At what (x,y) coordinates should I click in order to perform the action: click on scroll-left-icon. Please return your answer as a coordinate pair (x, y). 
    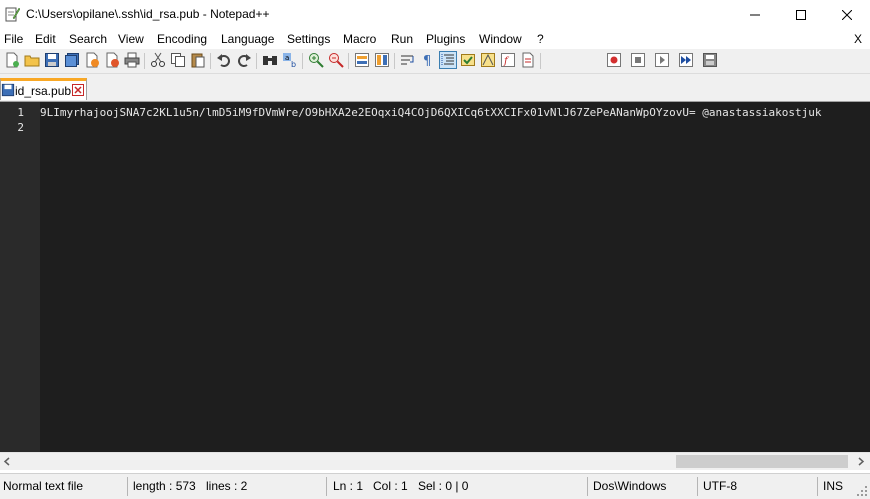
    Looking at the image, I should click on (7, 461).